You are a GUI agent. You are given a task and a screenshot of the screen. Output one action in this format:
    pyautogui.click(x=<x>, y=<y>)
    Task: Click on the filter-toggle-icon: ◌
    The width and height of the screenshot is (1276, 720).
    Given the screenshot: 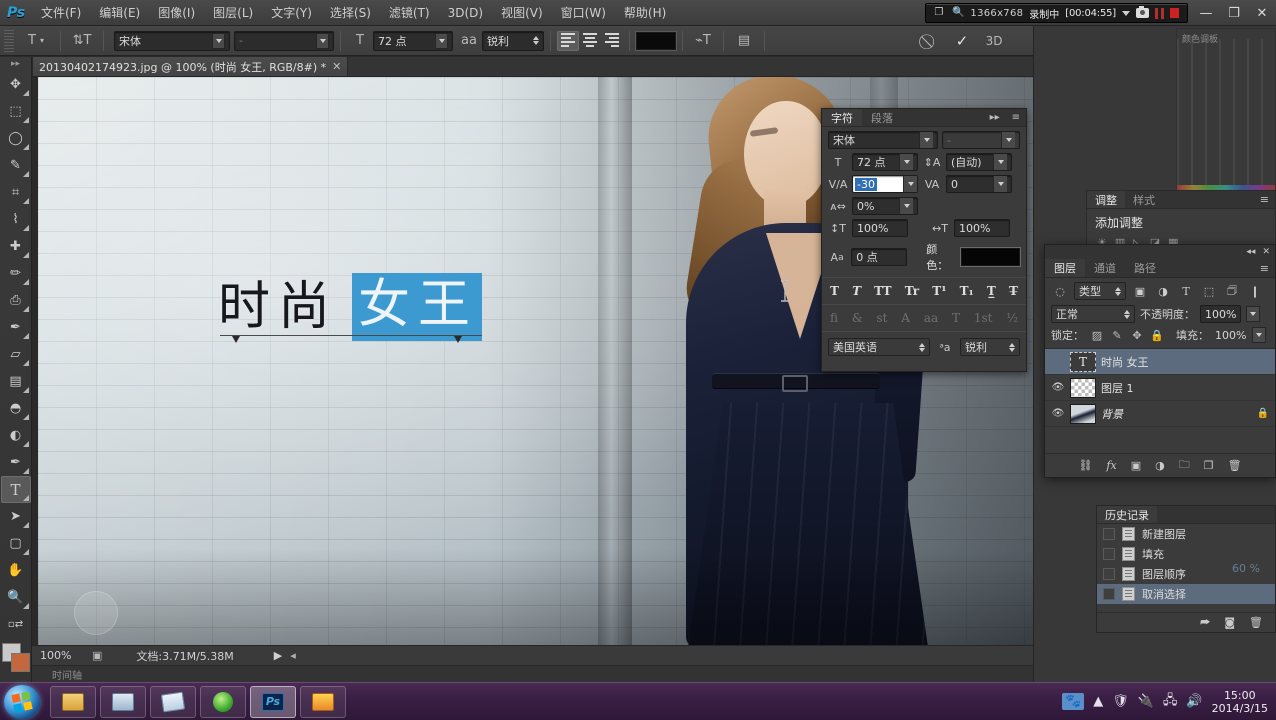 What is the action you would take?
    pyautogui.click(x=1060, y=291)
    